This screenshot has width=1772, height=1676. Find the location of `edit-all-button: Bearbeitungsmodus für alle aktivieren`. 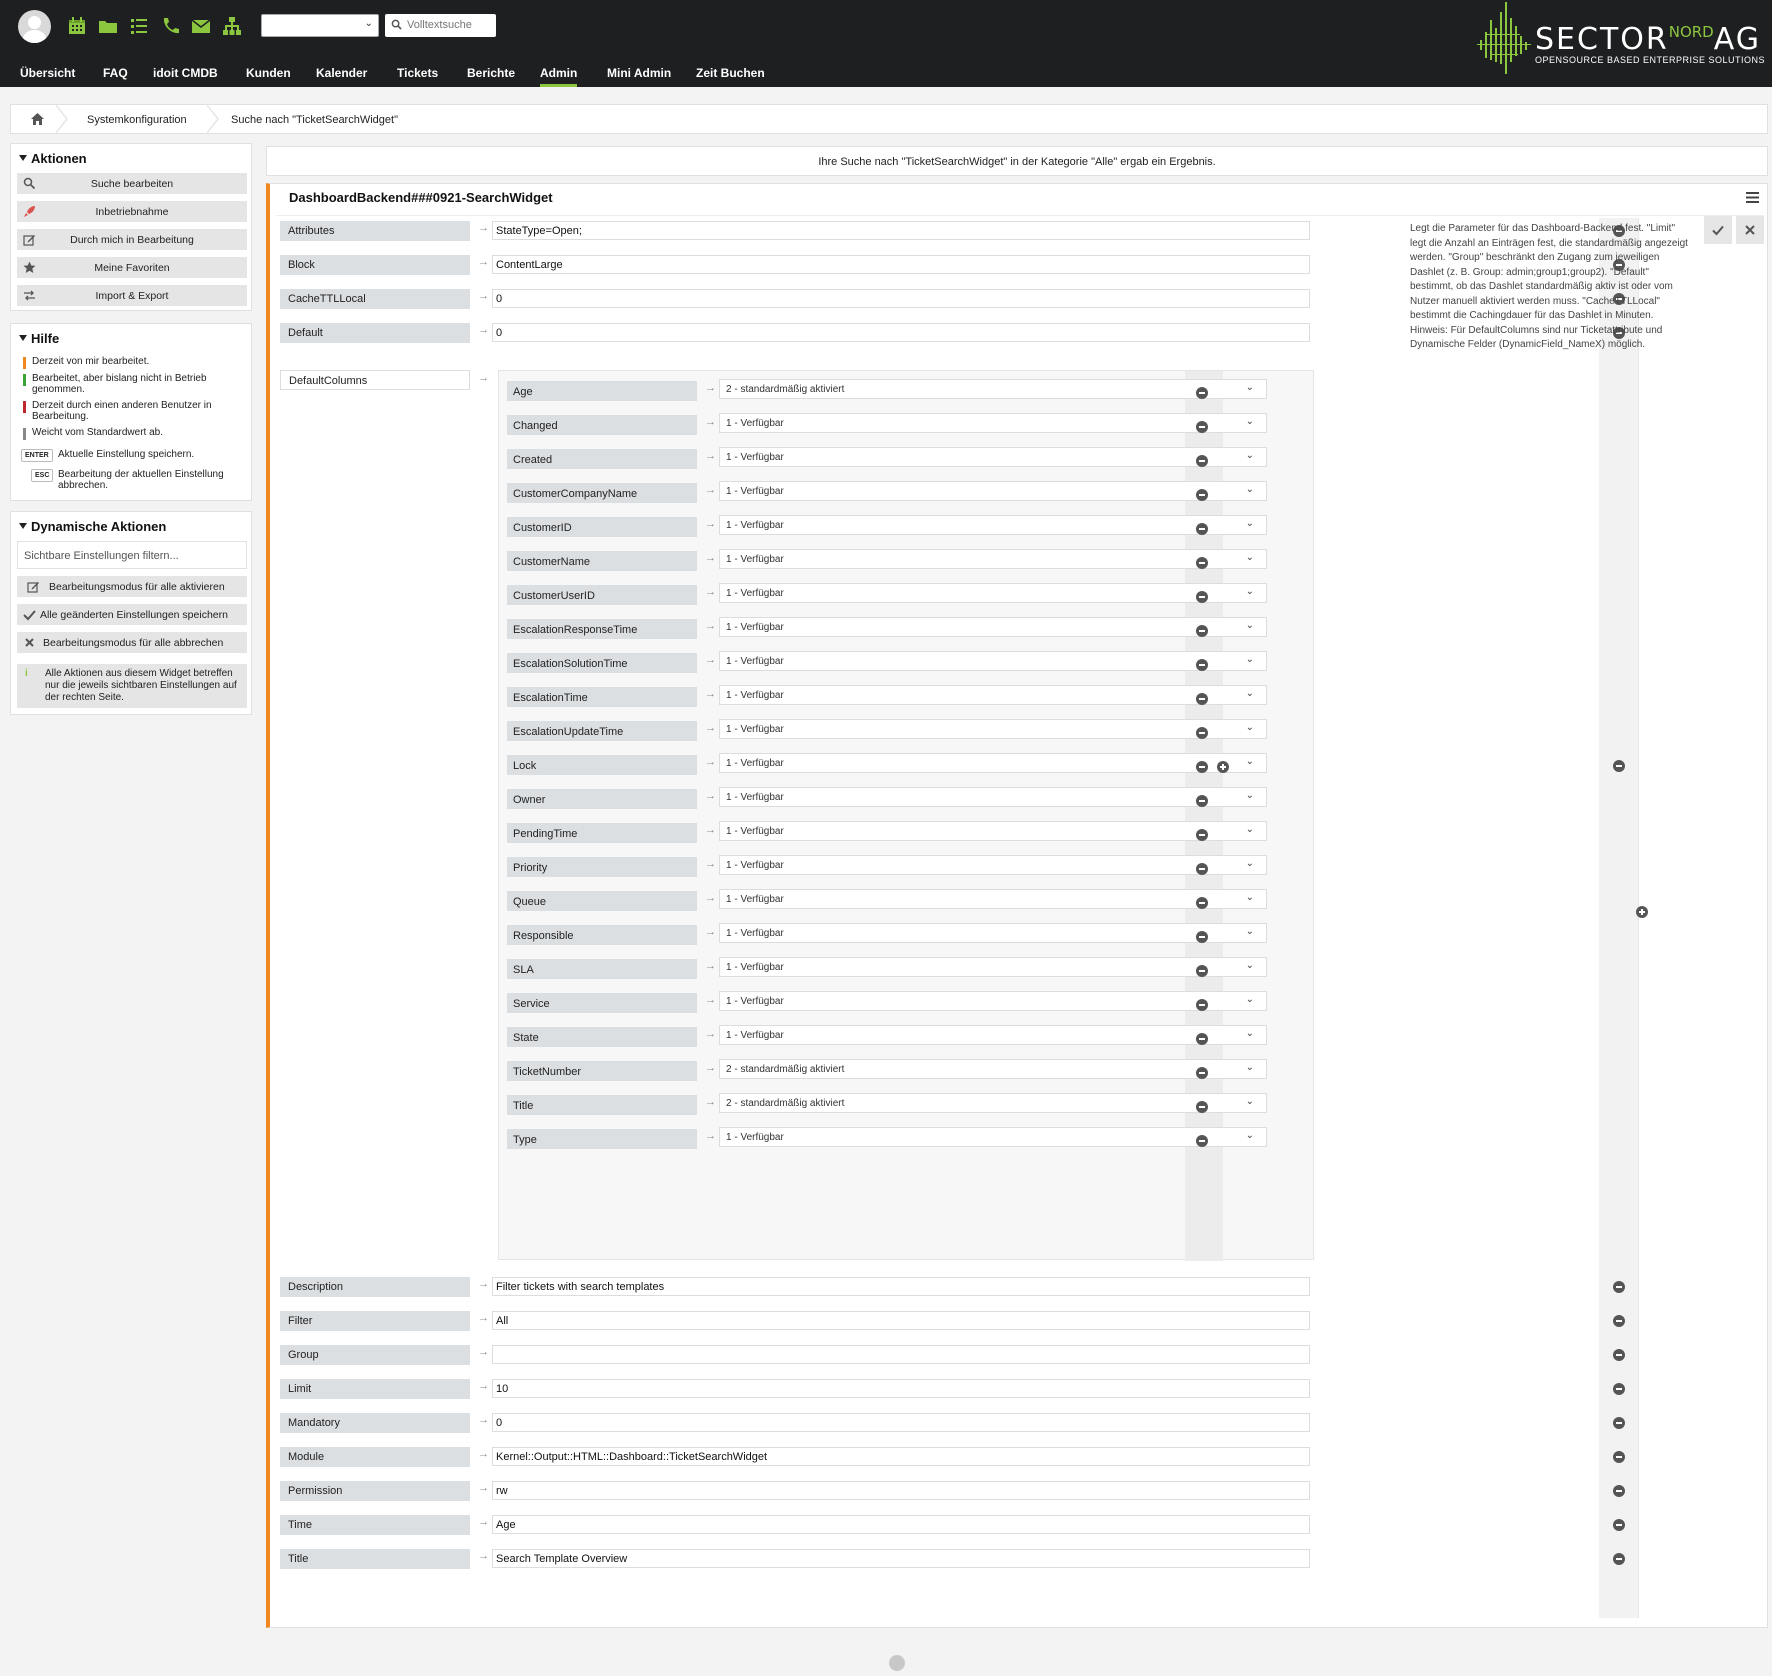

edit-all-button: Bearbeitungsmodus für alle aktivieren is located at coordinates (132, 586).